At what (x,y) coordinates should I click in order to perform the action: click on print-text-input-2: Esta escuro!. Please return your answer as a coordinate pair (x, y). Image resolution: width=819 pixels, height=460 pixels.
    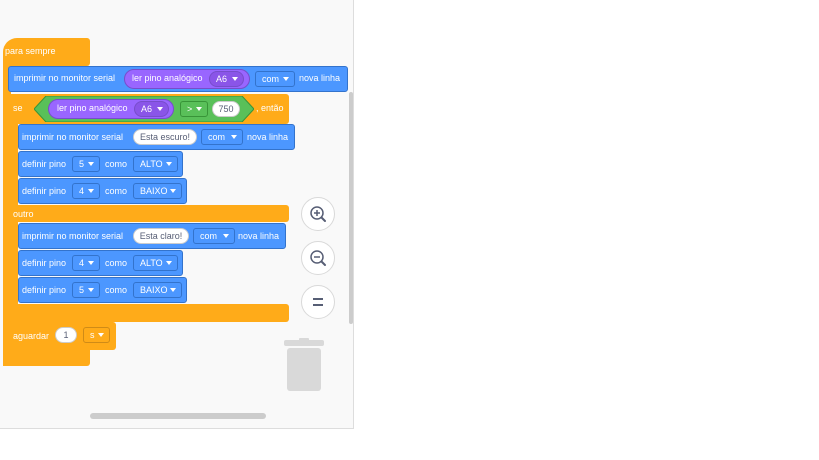
    Looking at the image, I should click on (165, 137).